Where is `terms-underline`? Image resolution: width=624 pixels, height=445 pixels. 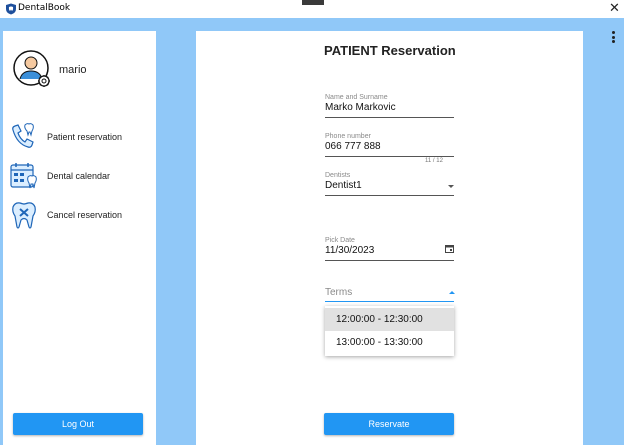
terms-underline is located at coordinates (389, 301).